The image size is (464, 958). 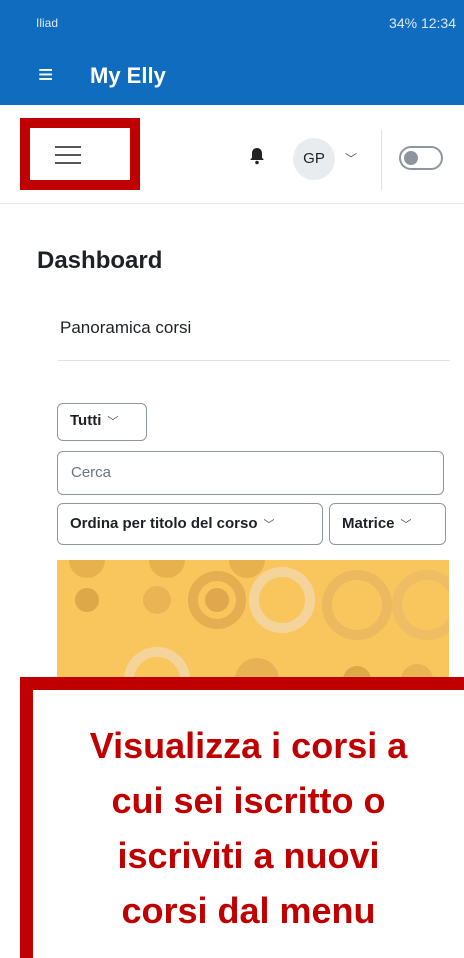 What do you see at coordinates (254, 360) in the screenshot?
I see `section-divider` at bounding box center [254, 360].